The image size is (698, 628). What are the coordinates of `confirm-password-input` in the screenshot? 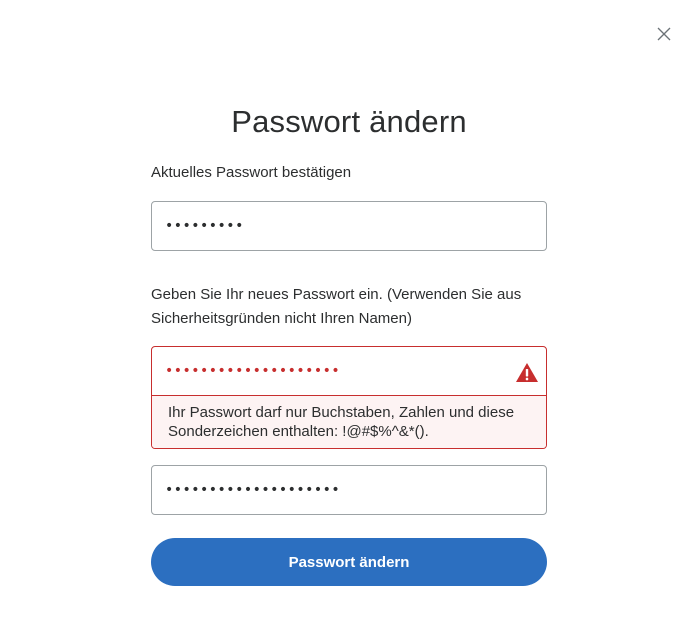 It's located at (349, 490).